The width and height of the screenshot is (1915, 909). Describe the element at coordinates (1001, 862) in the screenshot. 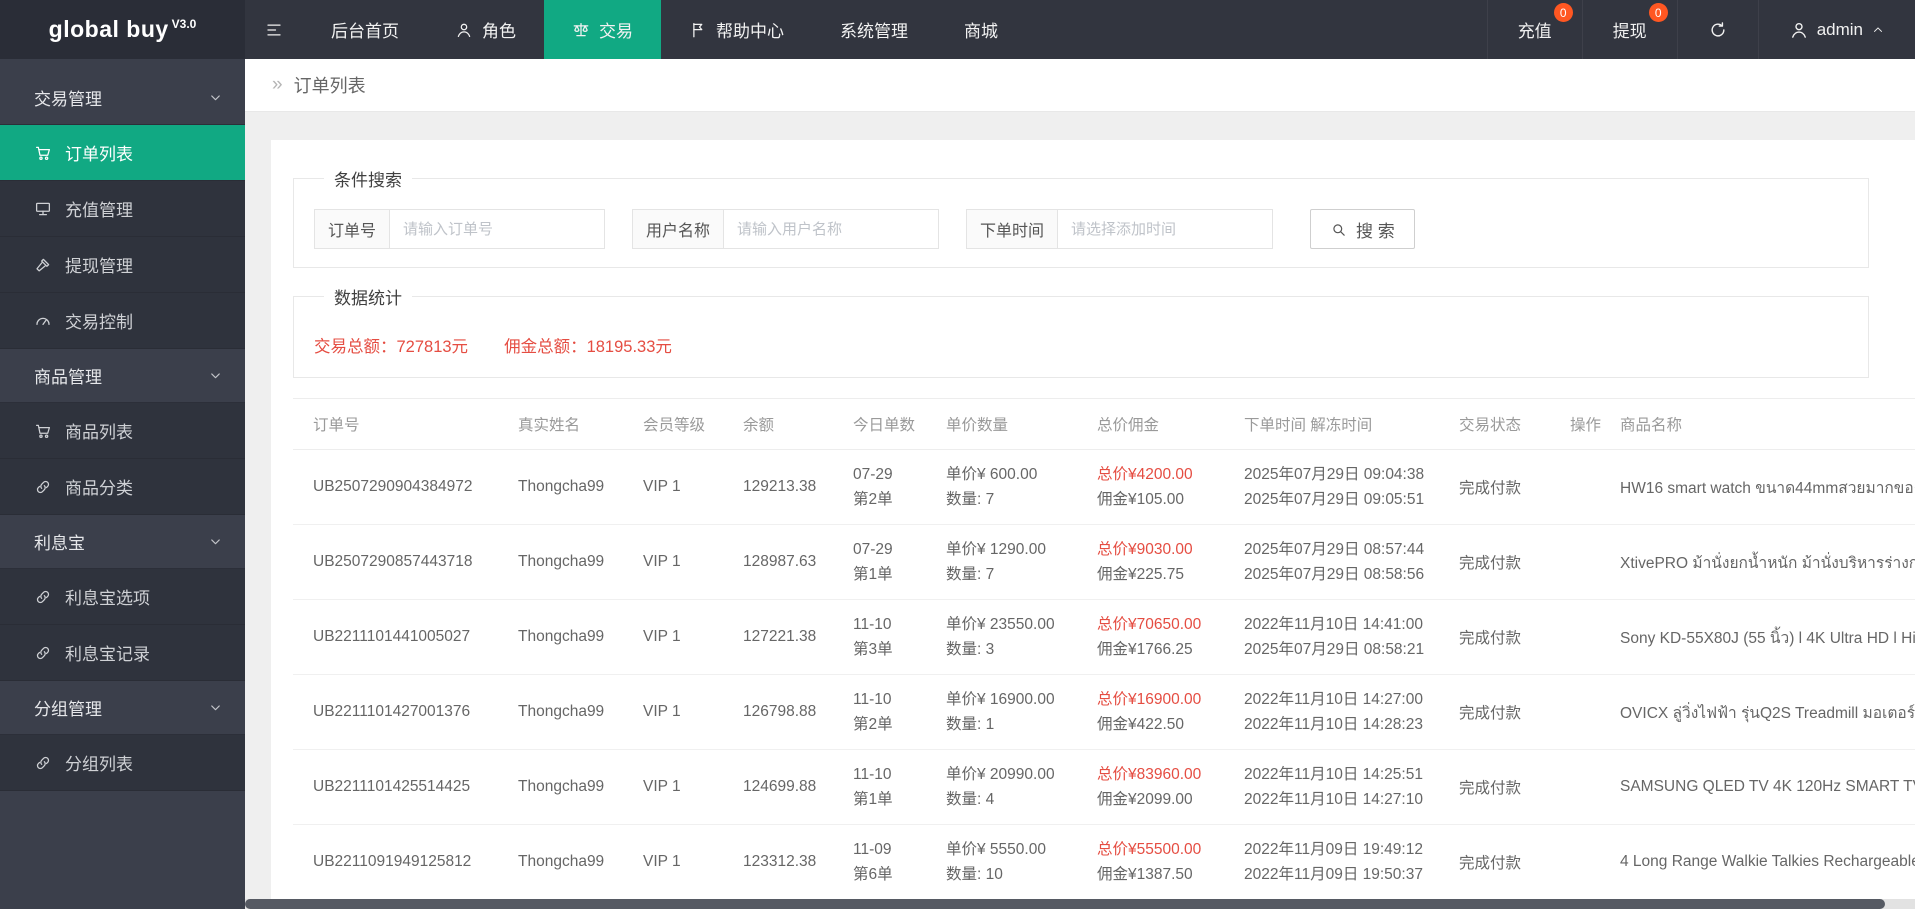

I see `unit-price-quantity: 单价¥ 5550.00 数量: 10` at that location.